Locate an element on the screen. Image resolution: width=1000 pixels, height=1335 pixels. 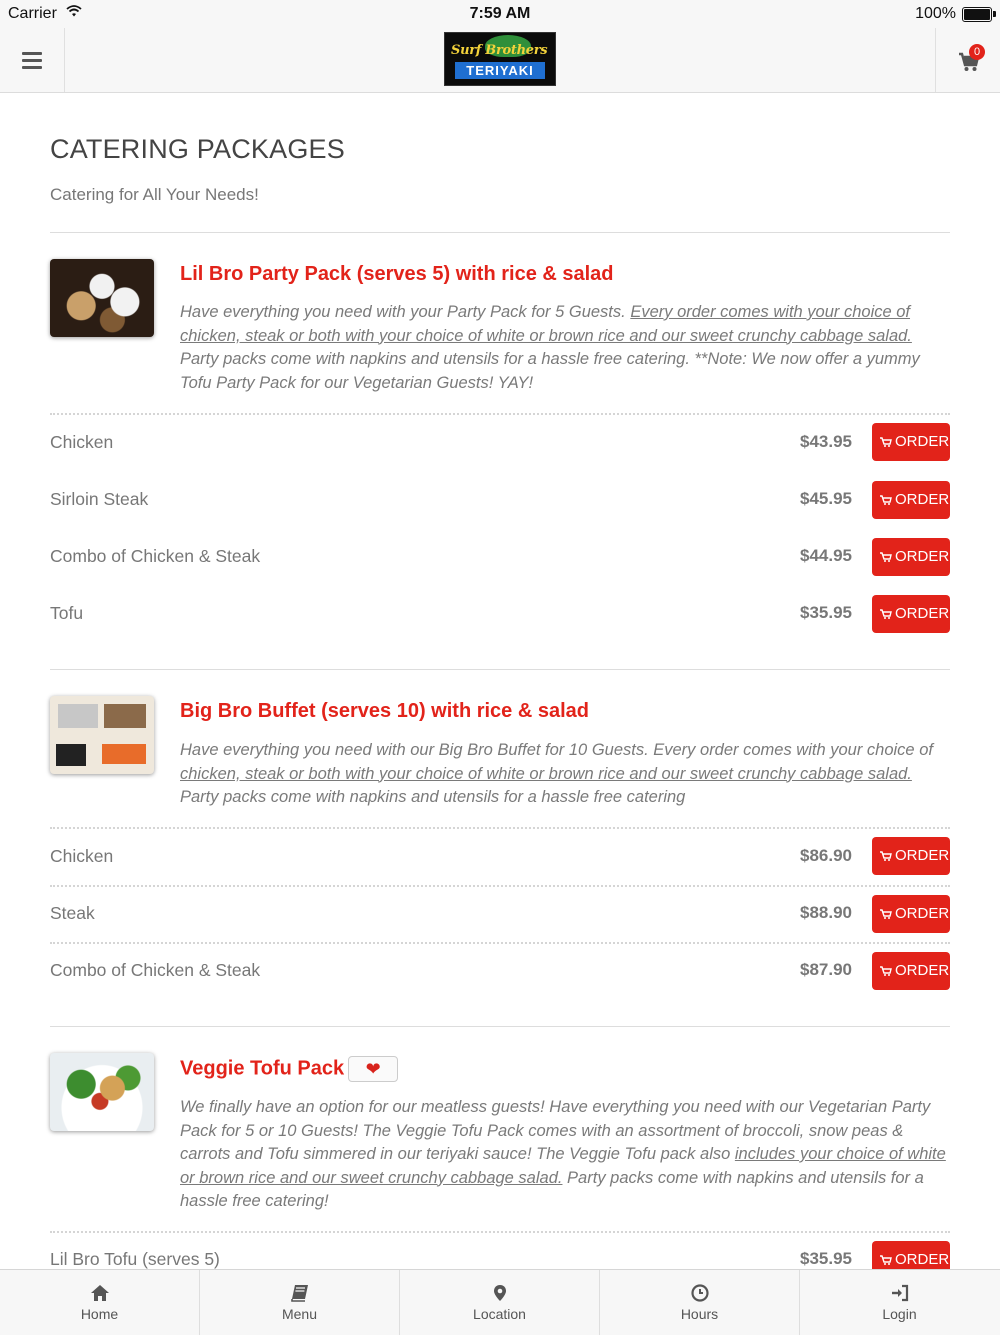
package-image-lil-bro is located at coordinates (102, 298).